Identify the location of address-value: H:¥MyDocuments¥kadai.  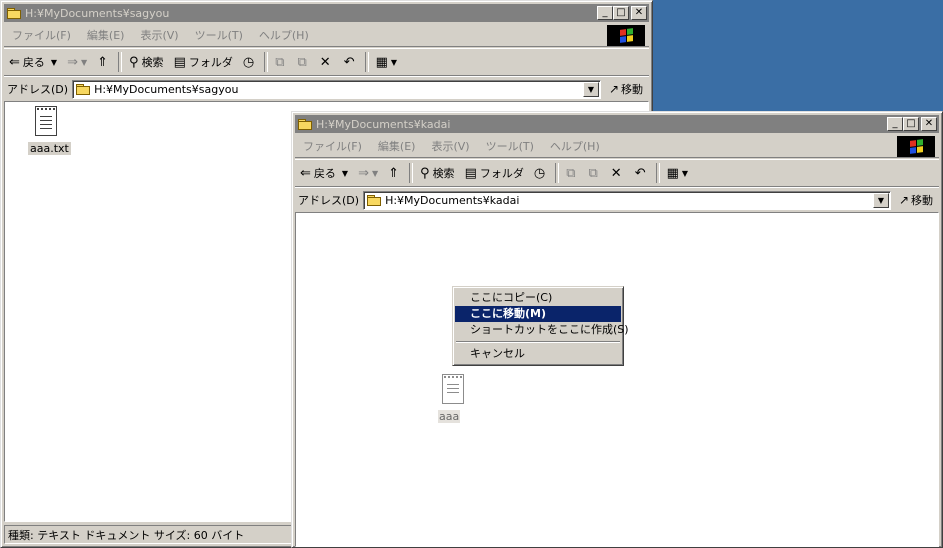
(452, 200).